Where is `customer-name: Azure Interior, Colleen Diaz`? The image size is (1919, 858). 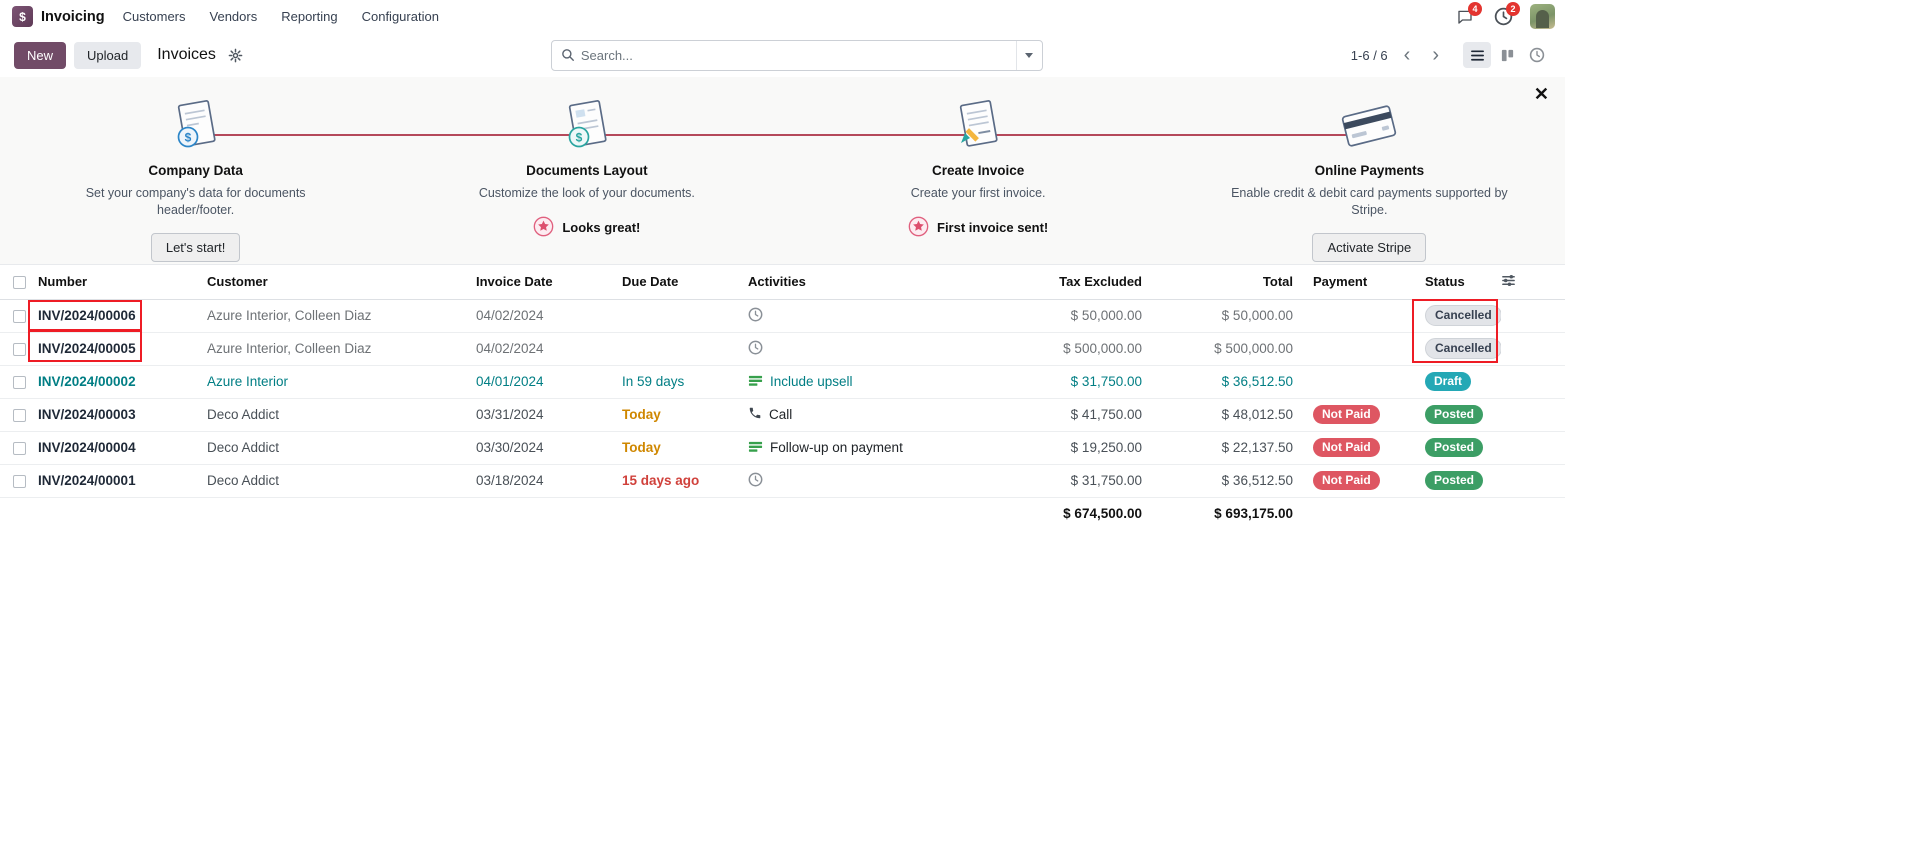 customer-name: Azure Interior, Colleen Diaz is located at coordinates (341, 349).